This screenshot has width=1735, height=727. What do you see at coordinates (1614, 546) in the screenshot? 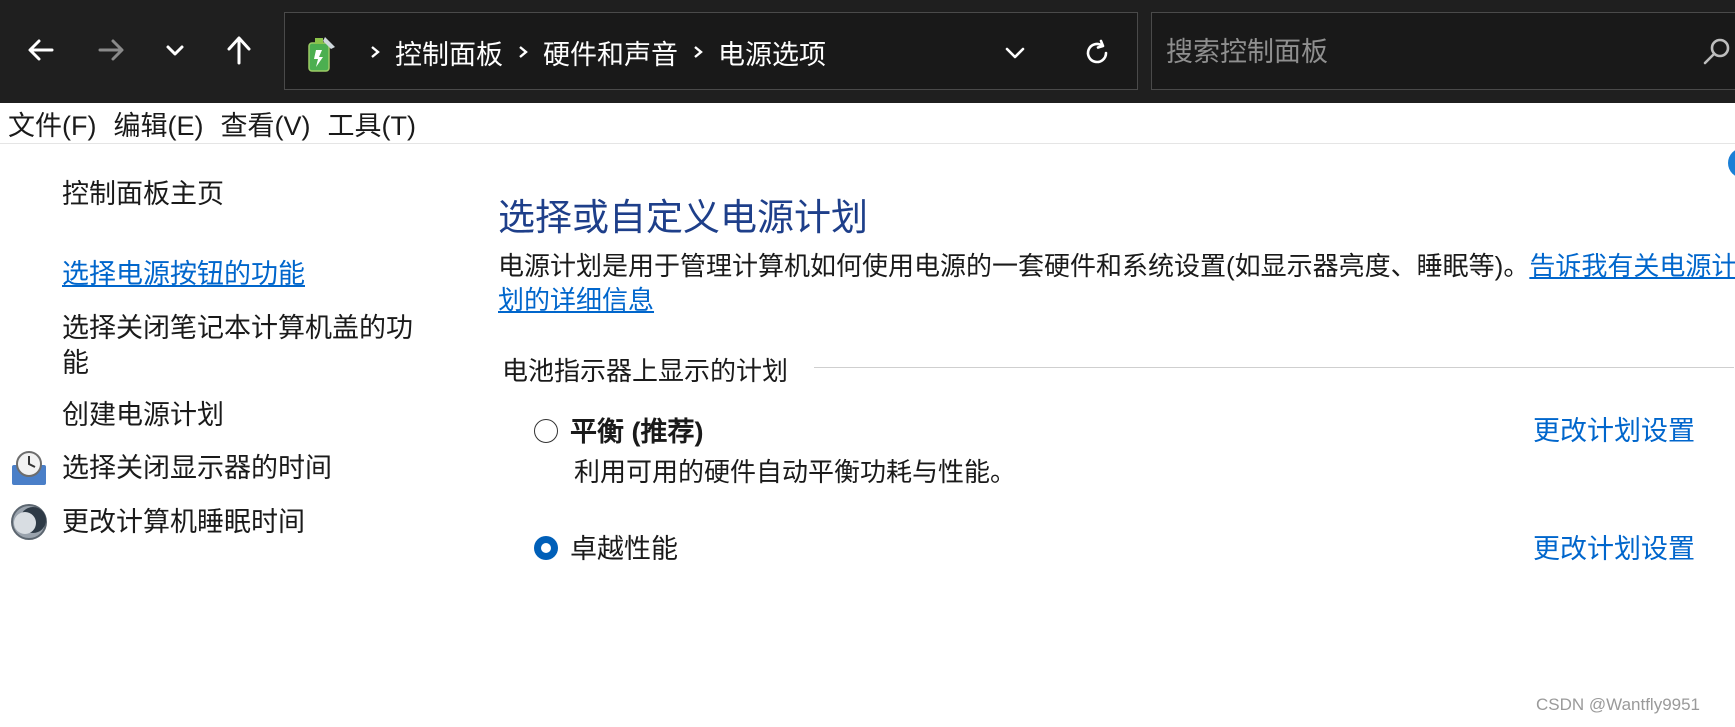
I see `plan-ultimate-settings-link: 更改计划设置` at bounding box center [1614, 546].